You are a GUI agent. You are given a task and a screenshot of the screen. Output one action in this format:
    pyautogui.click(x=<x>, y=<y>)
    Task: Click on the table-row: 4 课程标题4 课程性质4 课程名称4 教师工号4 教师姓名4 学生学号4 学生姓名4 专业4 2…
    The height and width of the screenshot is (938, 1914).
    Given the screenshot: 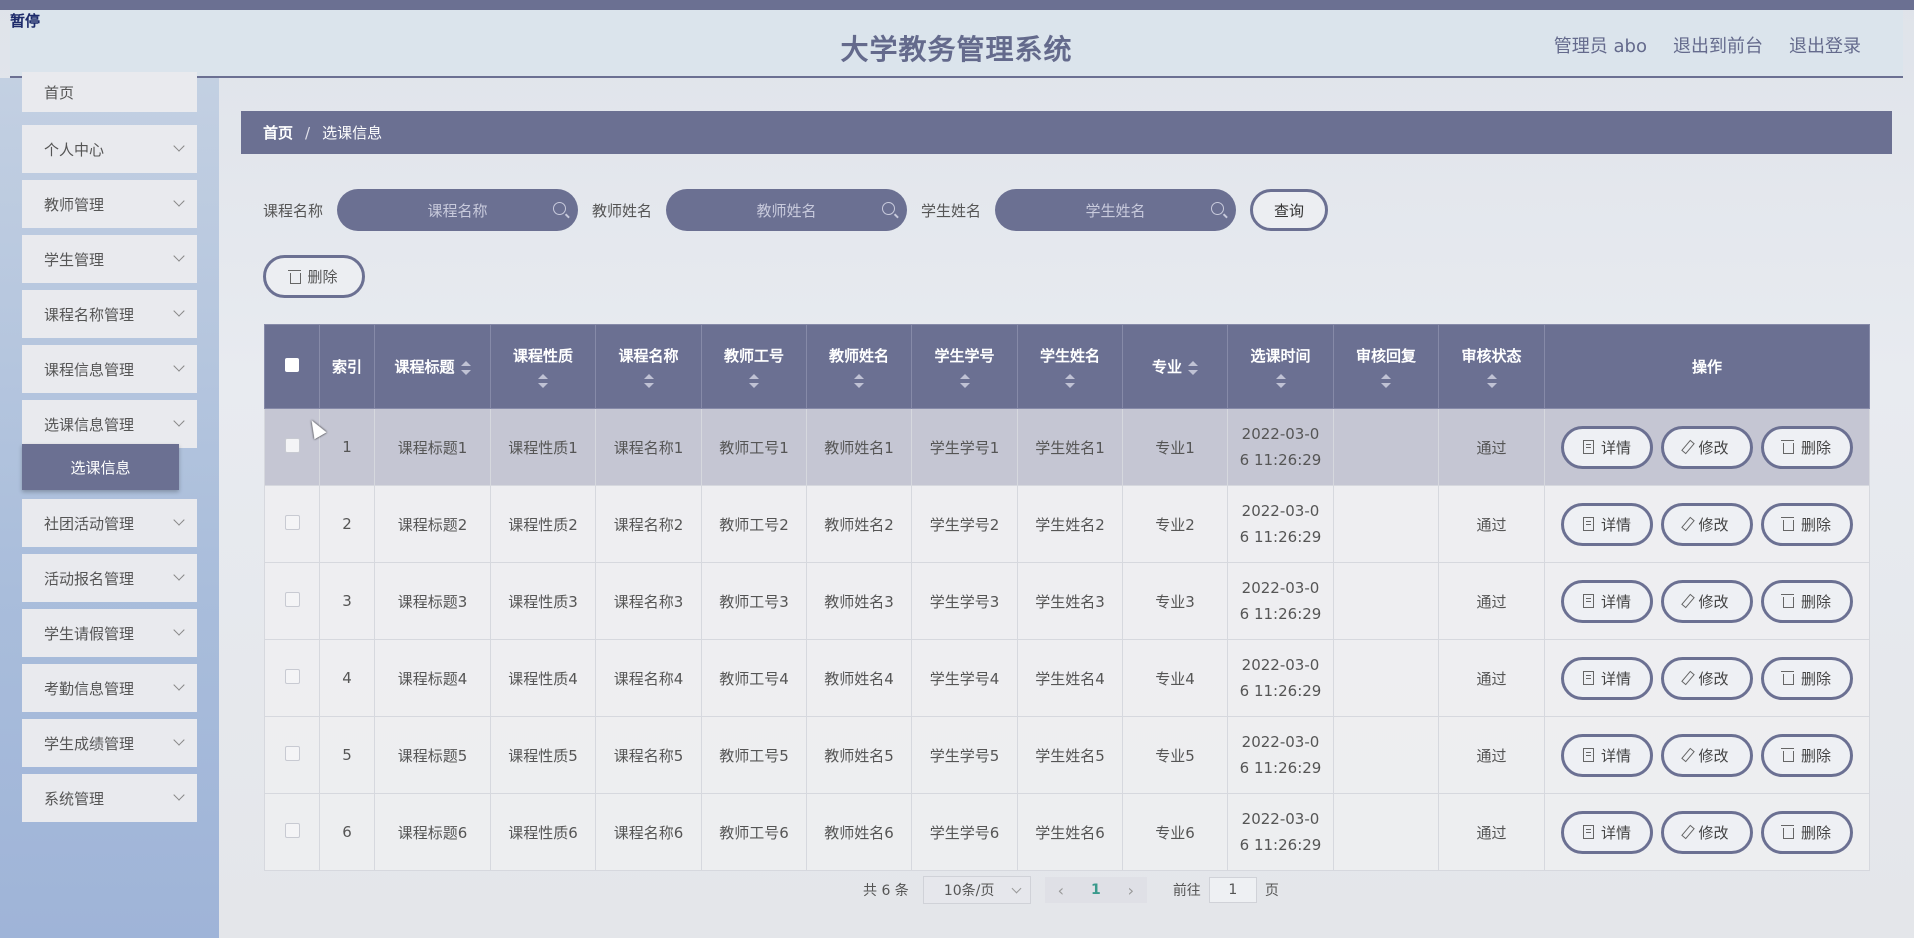 What is the action you would take?
    pyautogui.click(x=1067, y=678)
    